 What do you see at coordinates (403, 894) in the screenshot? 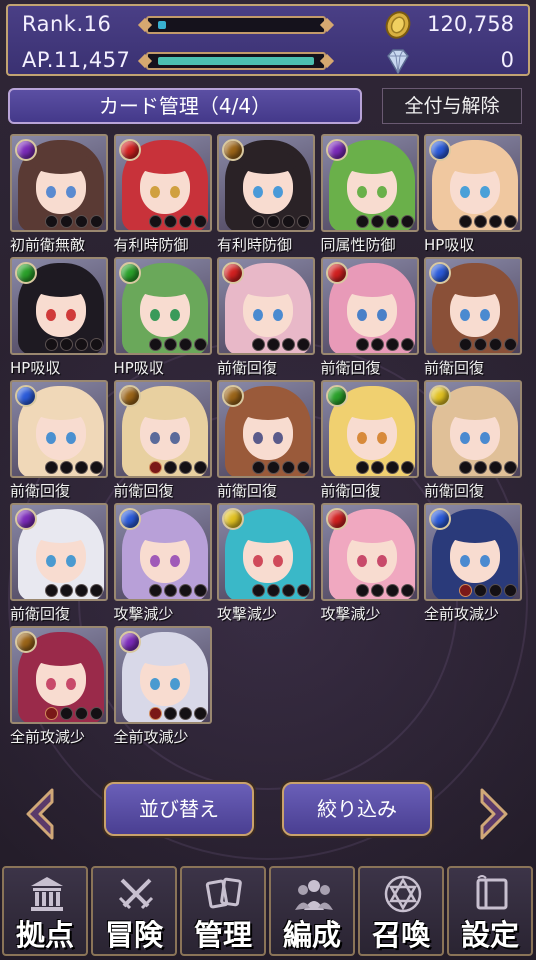
I see `hexagram-icon` at bounding box center [403, 894].